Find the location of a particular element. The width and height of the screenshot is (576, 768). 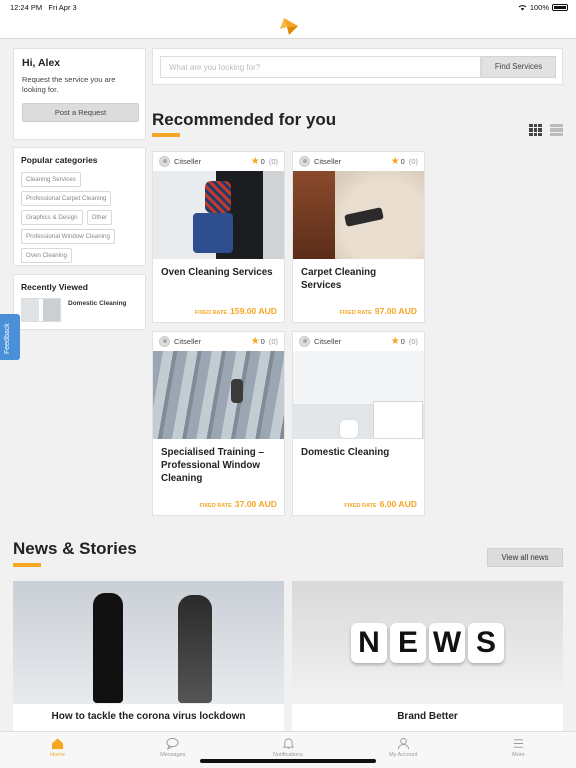

news-card: N E W S Brand Better is located at coordinates (427, 656).